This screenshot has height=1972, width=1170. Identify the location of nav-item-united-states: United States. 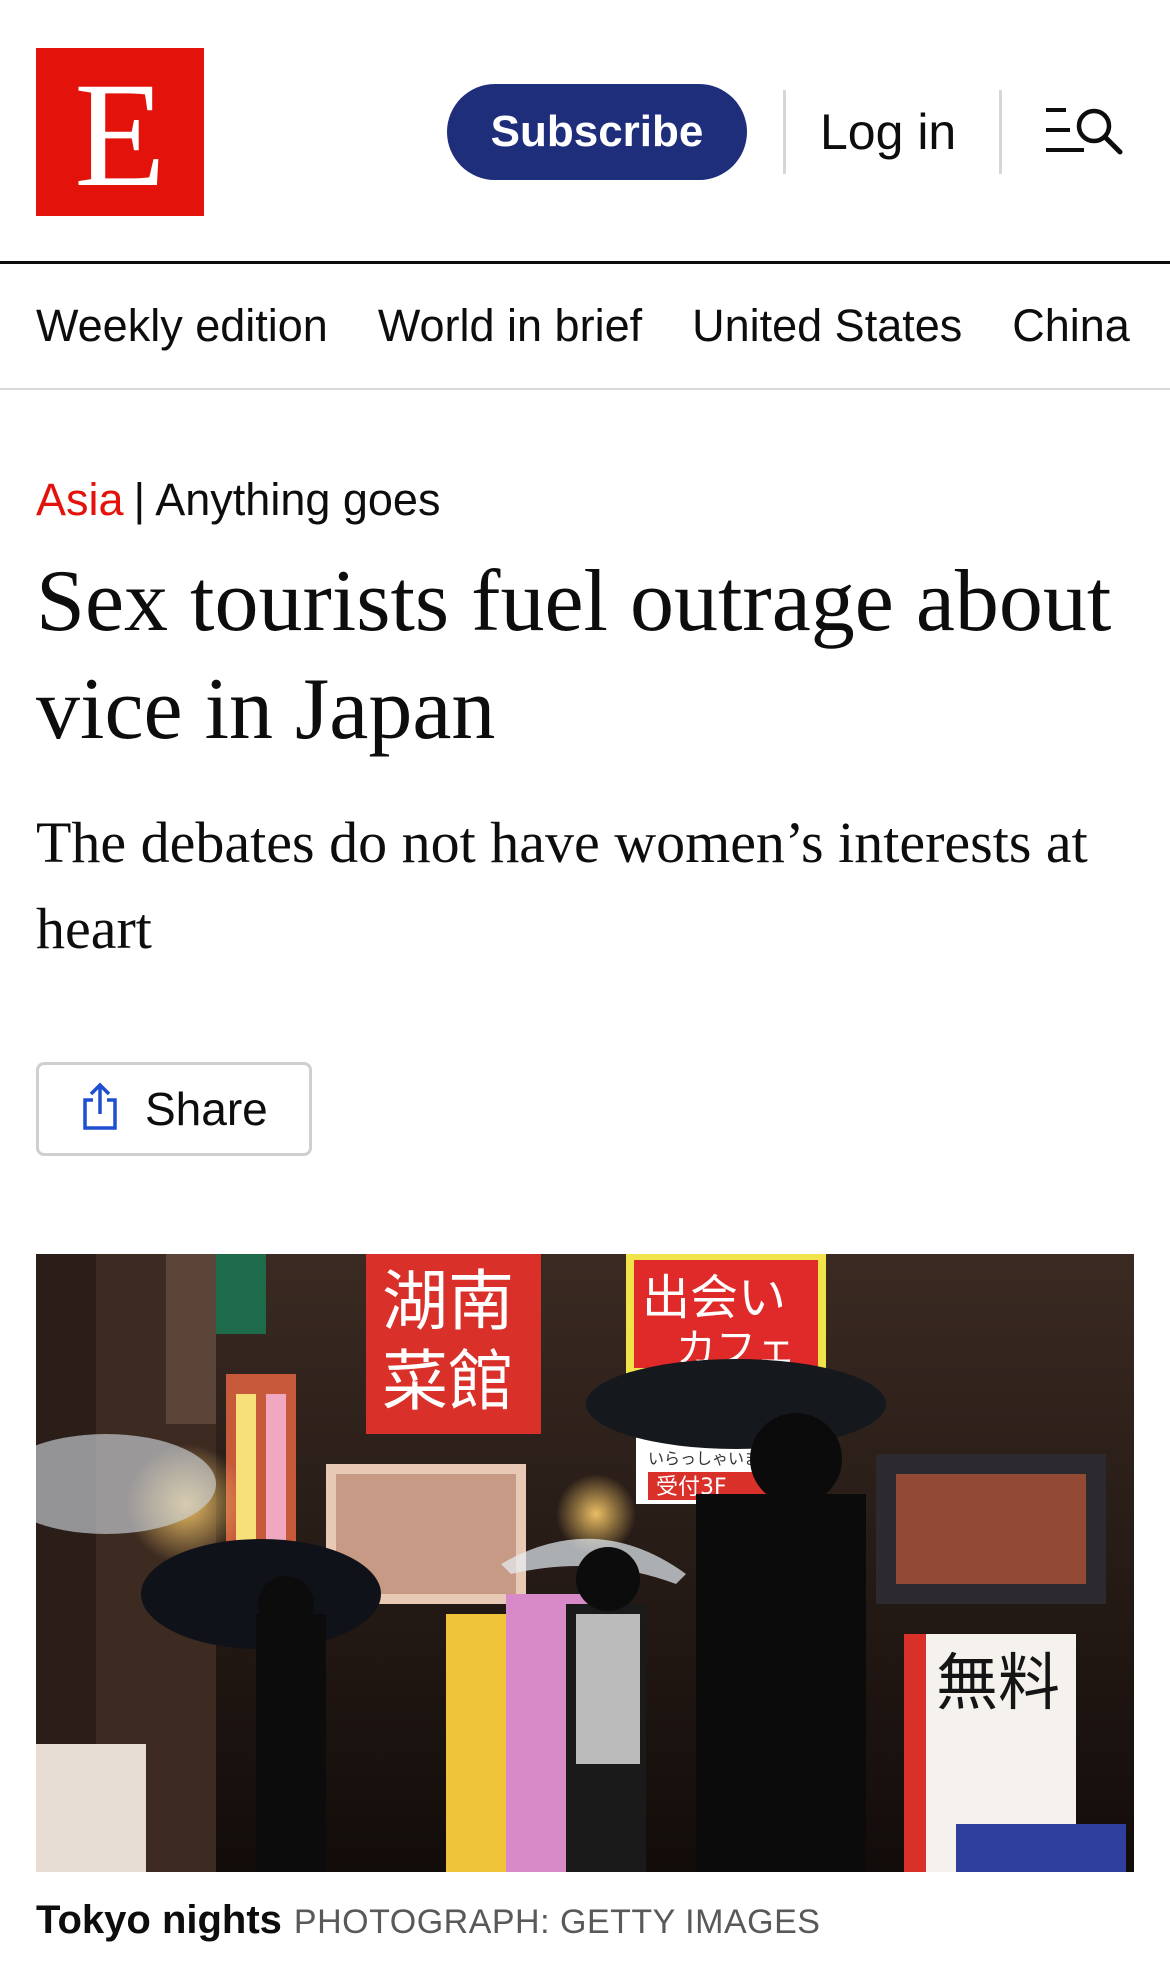
(827, 326).